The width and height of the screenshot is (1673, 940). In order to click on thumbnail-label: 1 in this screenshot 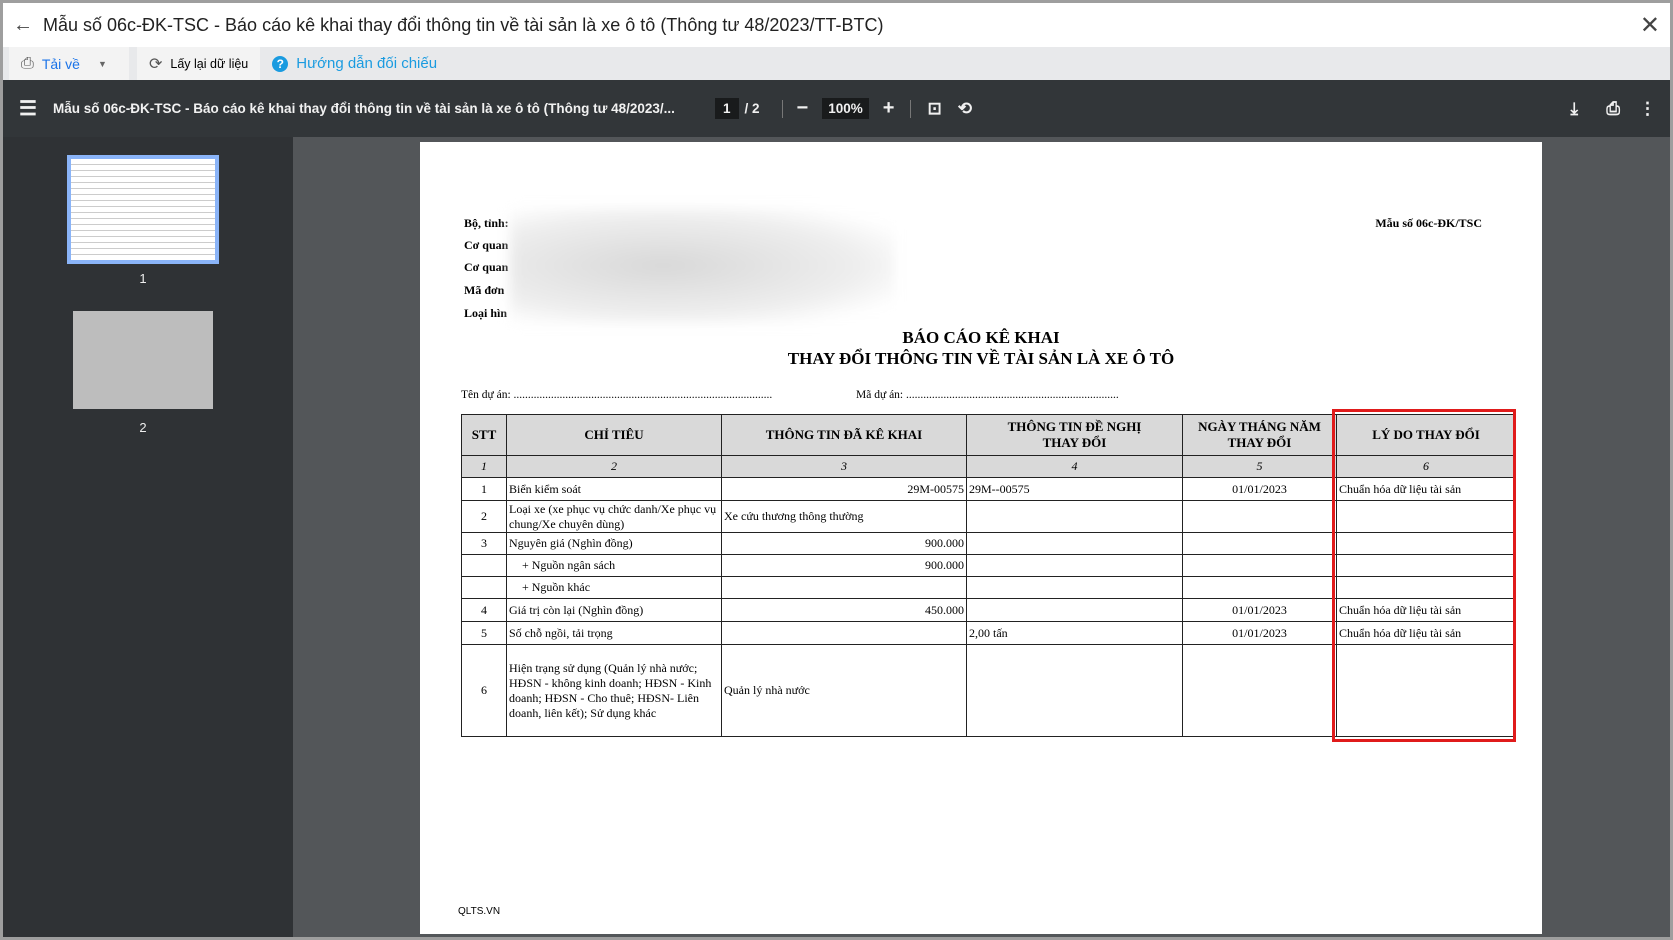, I will do `click(143, 278)`.